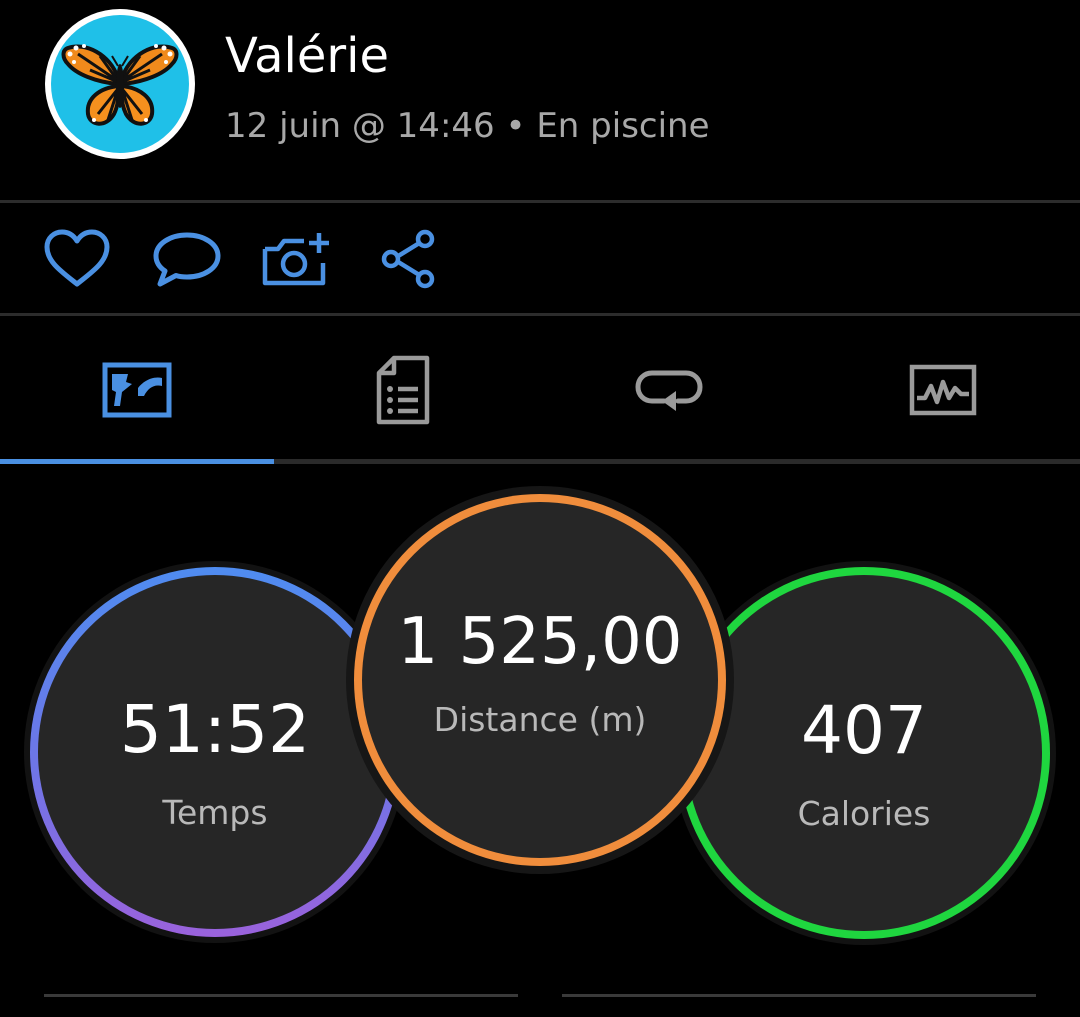 The width and height of the screenshot is (1080, 1017). I want to click on distance-label: Distance (m), so click(540, 719).